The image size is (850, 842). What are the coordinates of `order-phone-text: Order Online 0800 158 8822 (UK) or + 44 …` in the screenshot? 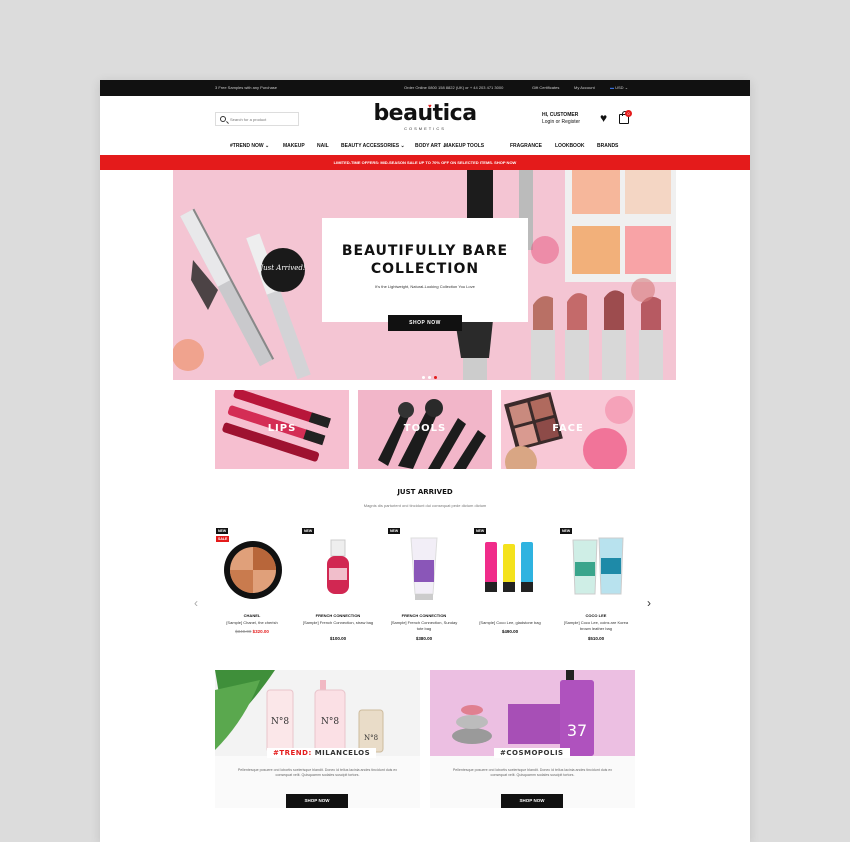 It's located at (454, 87).